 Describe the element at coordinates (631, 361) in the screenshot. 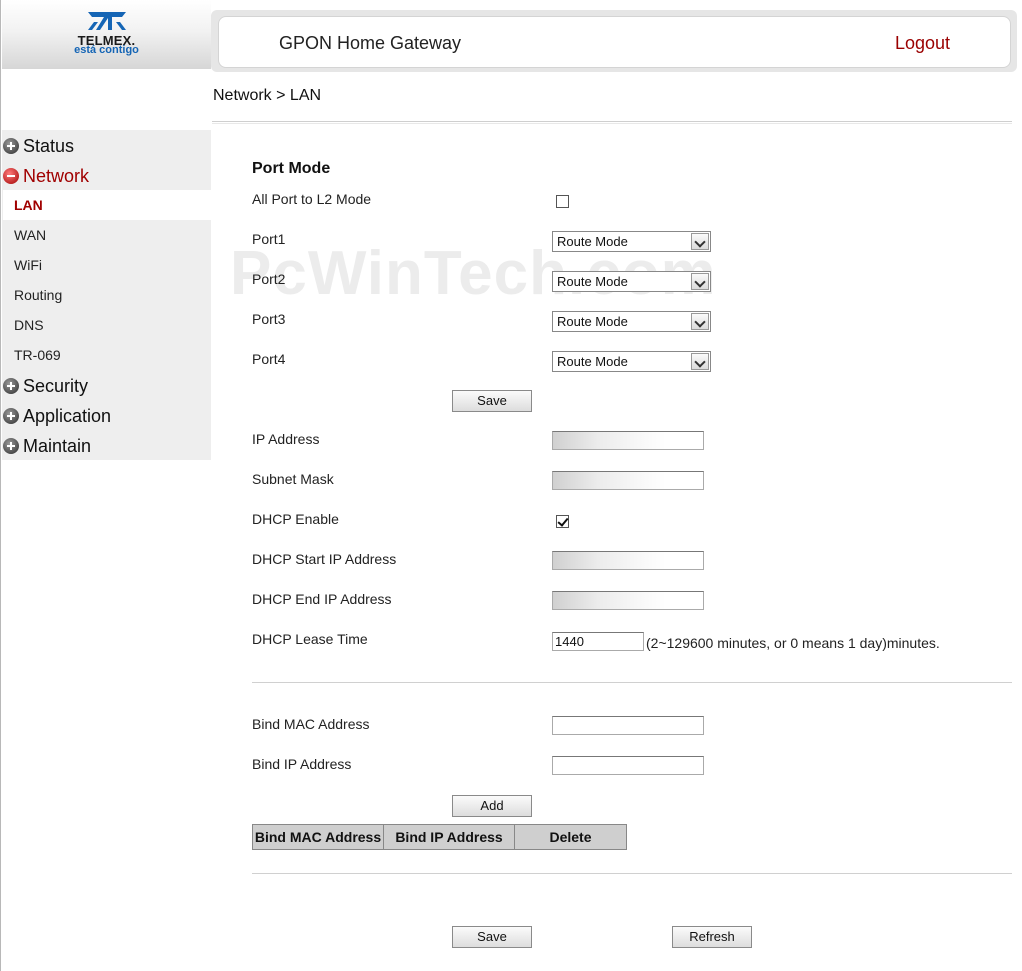

I see `port4-mode-select: Route Mode` at that location.